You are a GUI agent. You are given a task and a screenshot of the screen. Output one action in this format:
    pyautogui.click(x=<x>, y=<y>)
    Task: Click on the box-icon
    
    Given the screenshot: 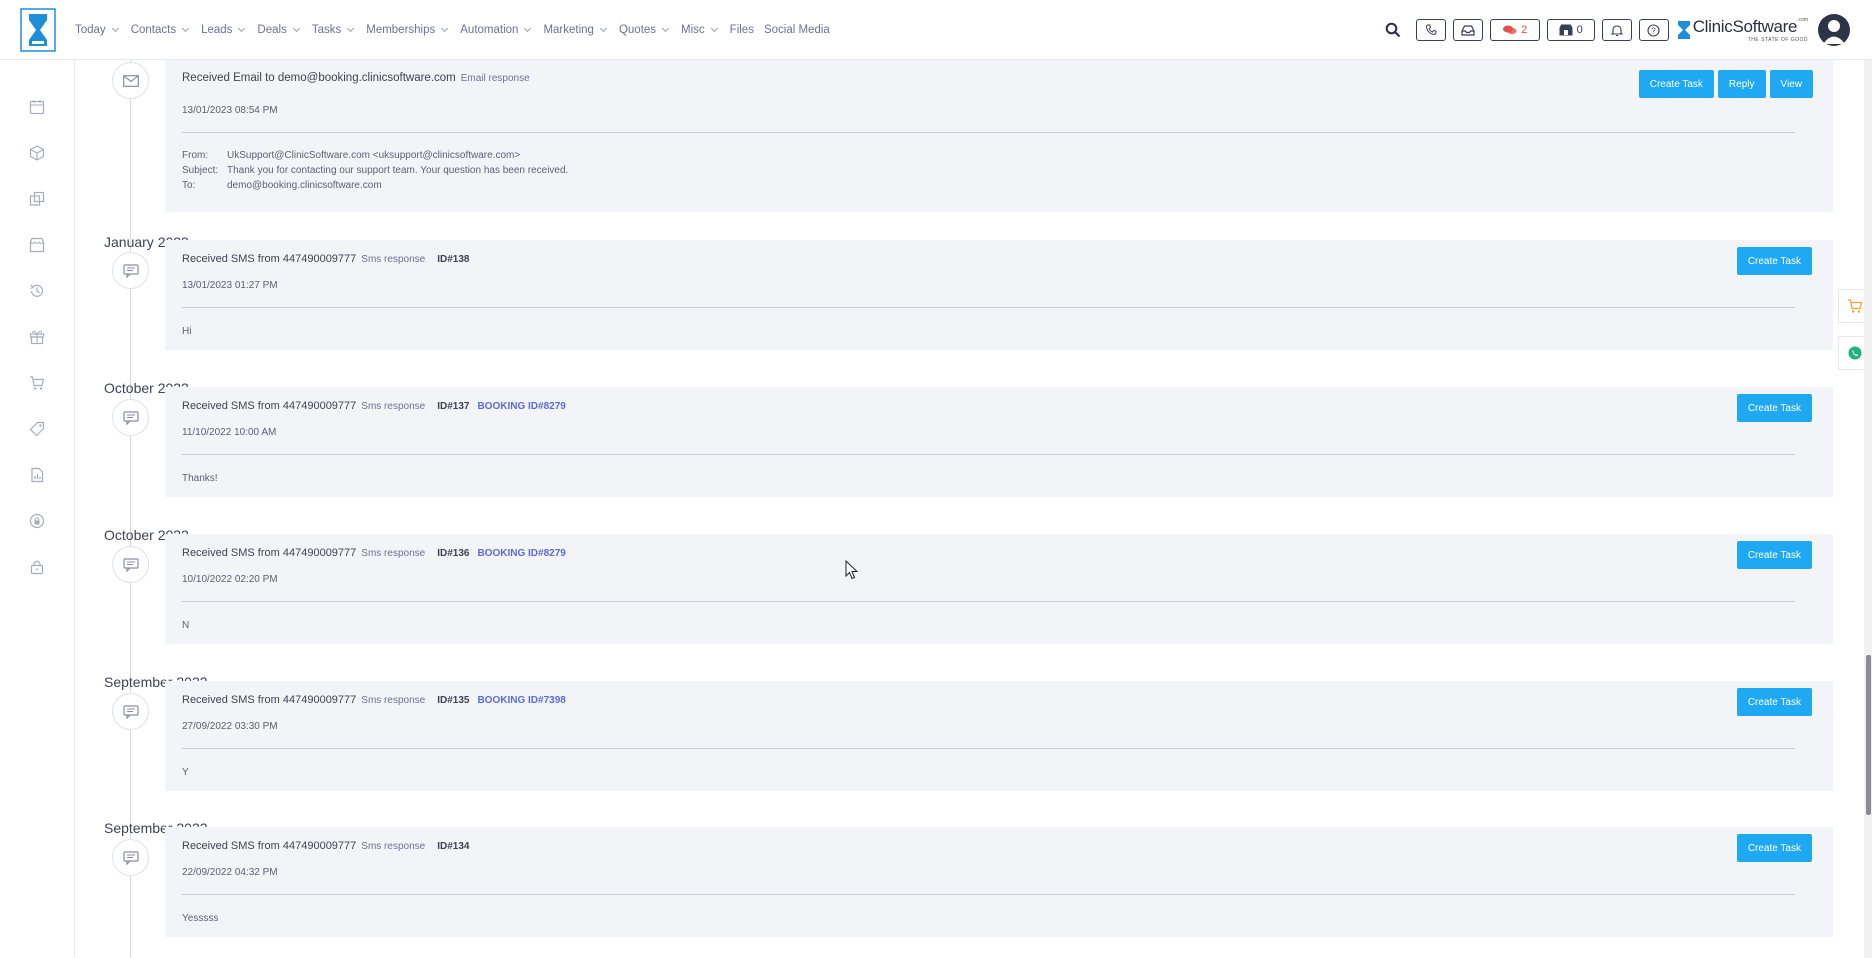 What is the action you would take?
    pyautogui.click(x=37, y=153)
    